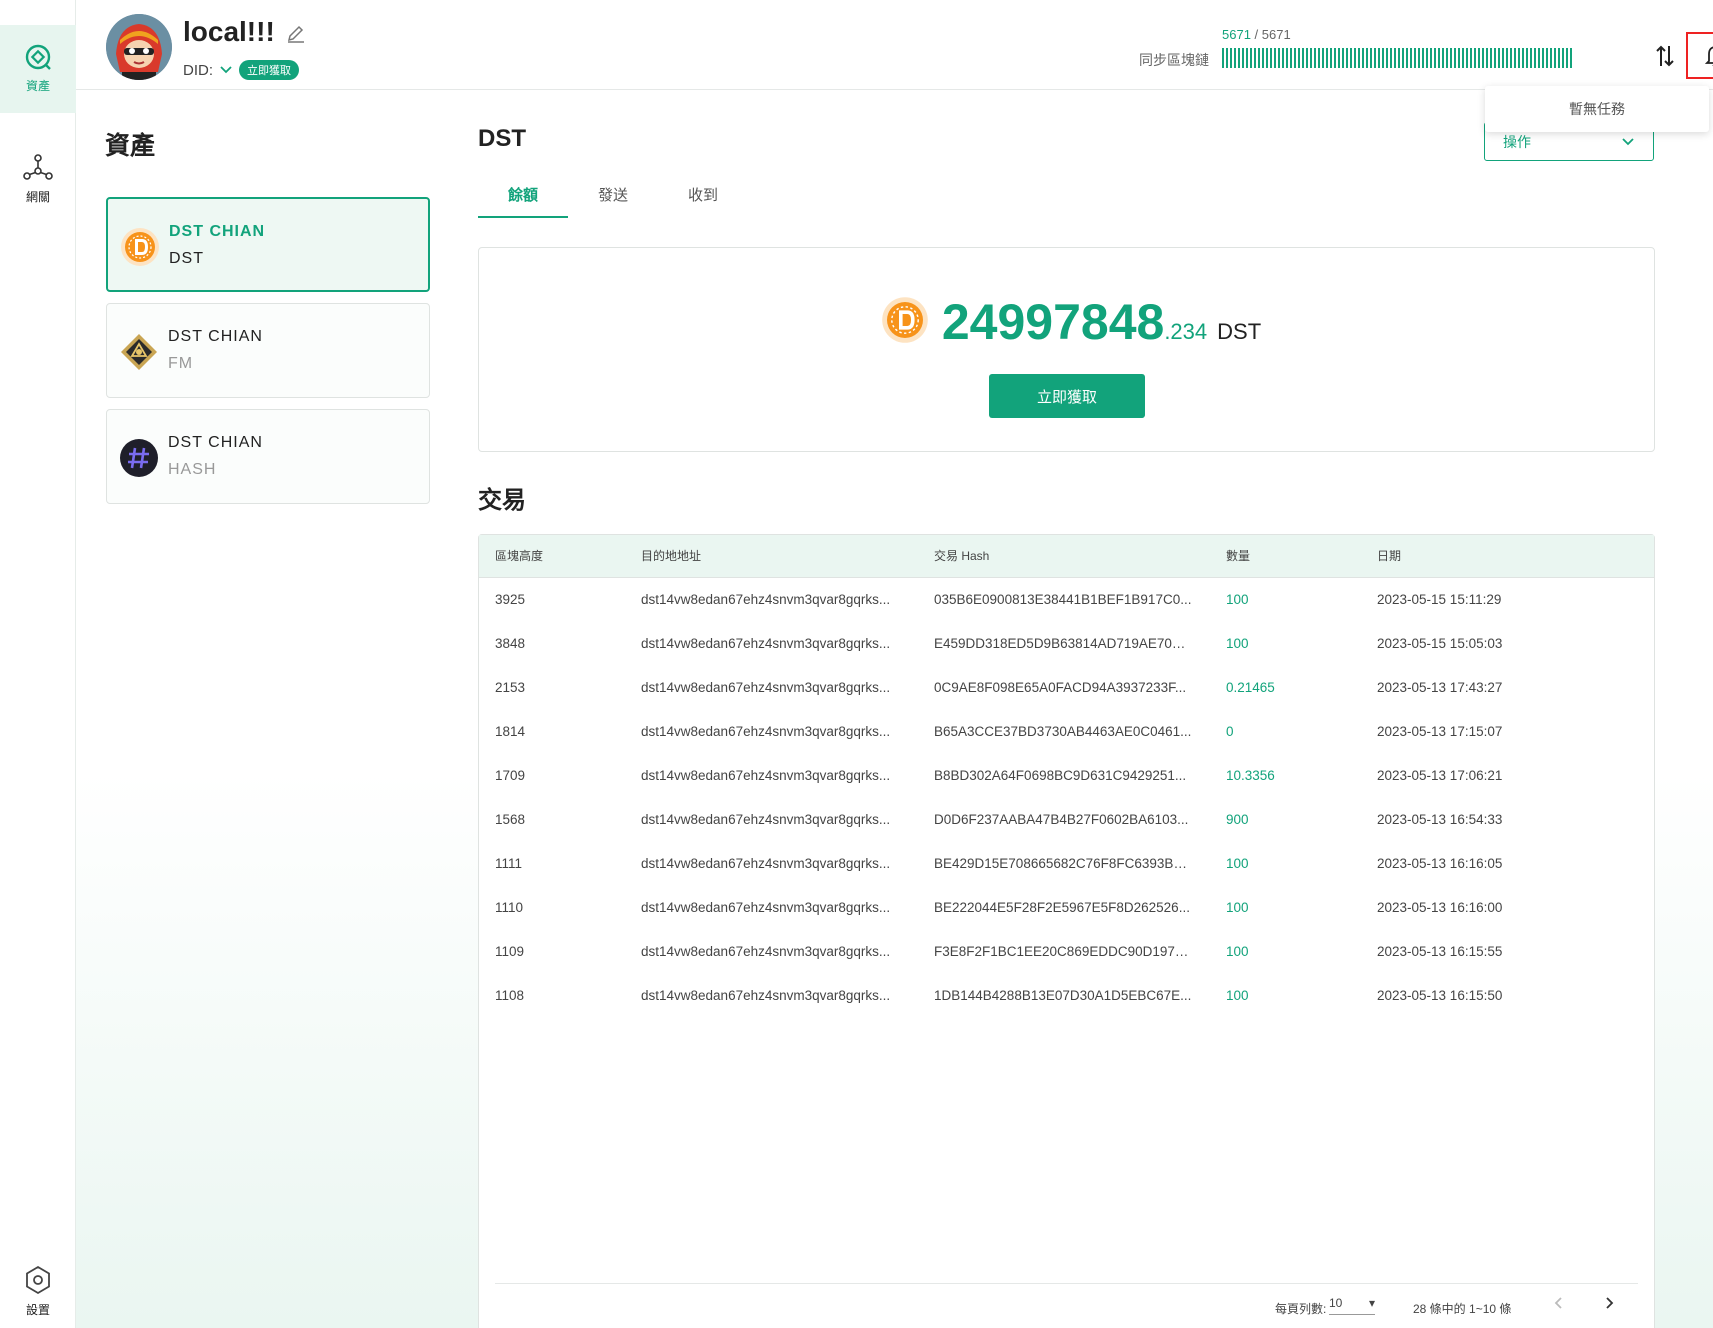  Describe the element at coordinates (1517, 141) in the screenshot. I see `operations-select-label: 操作` at that location.